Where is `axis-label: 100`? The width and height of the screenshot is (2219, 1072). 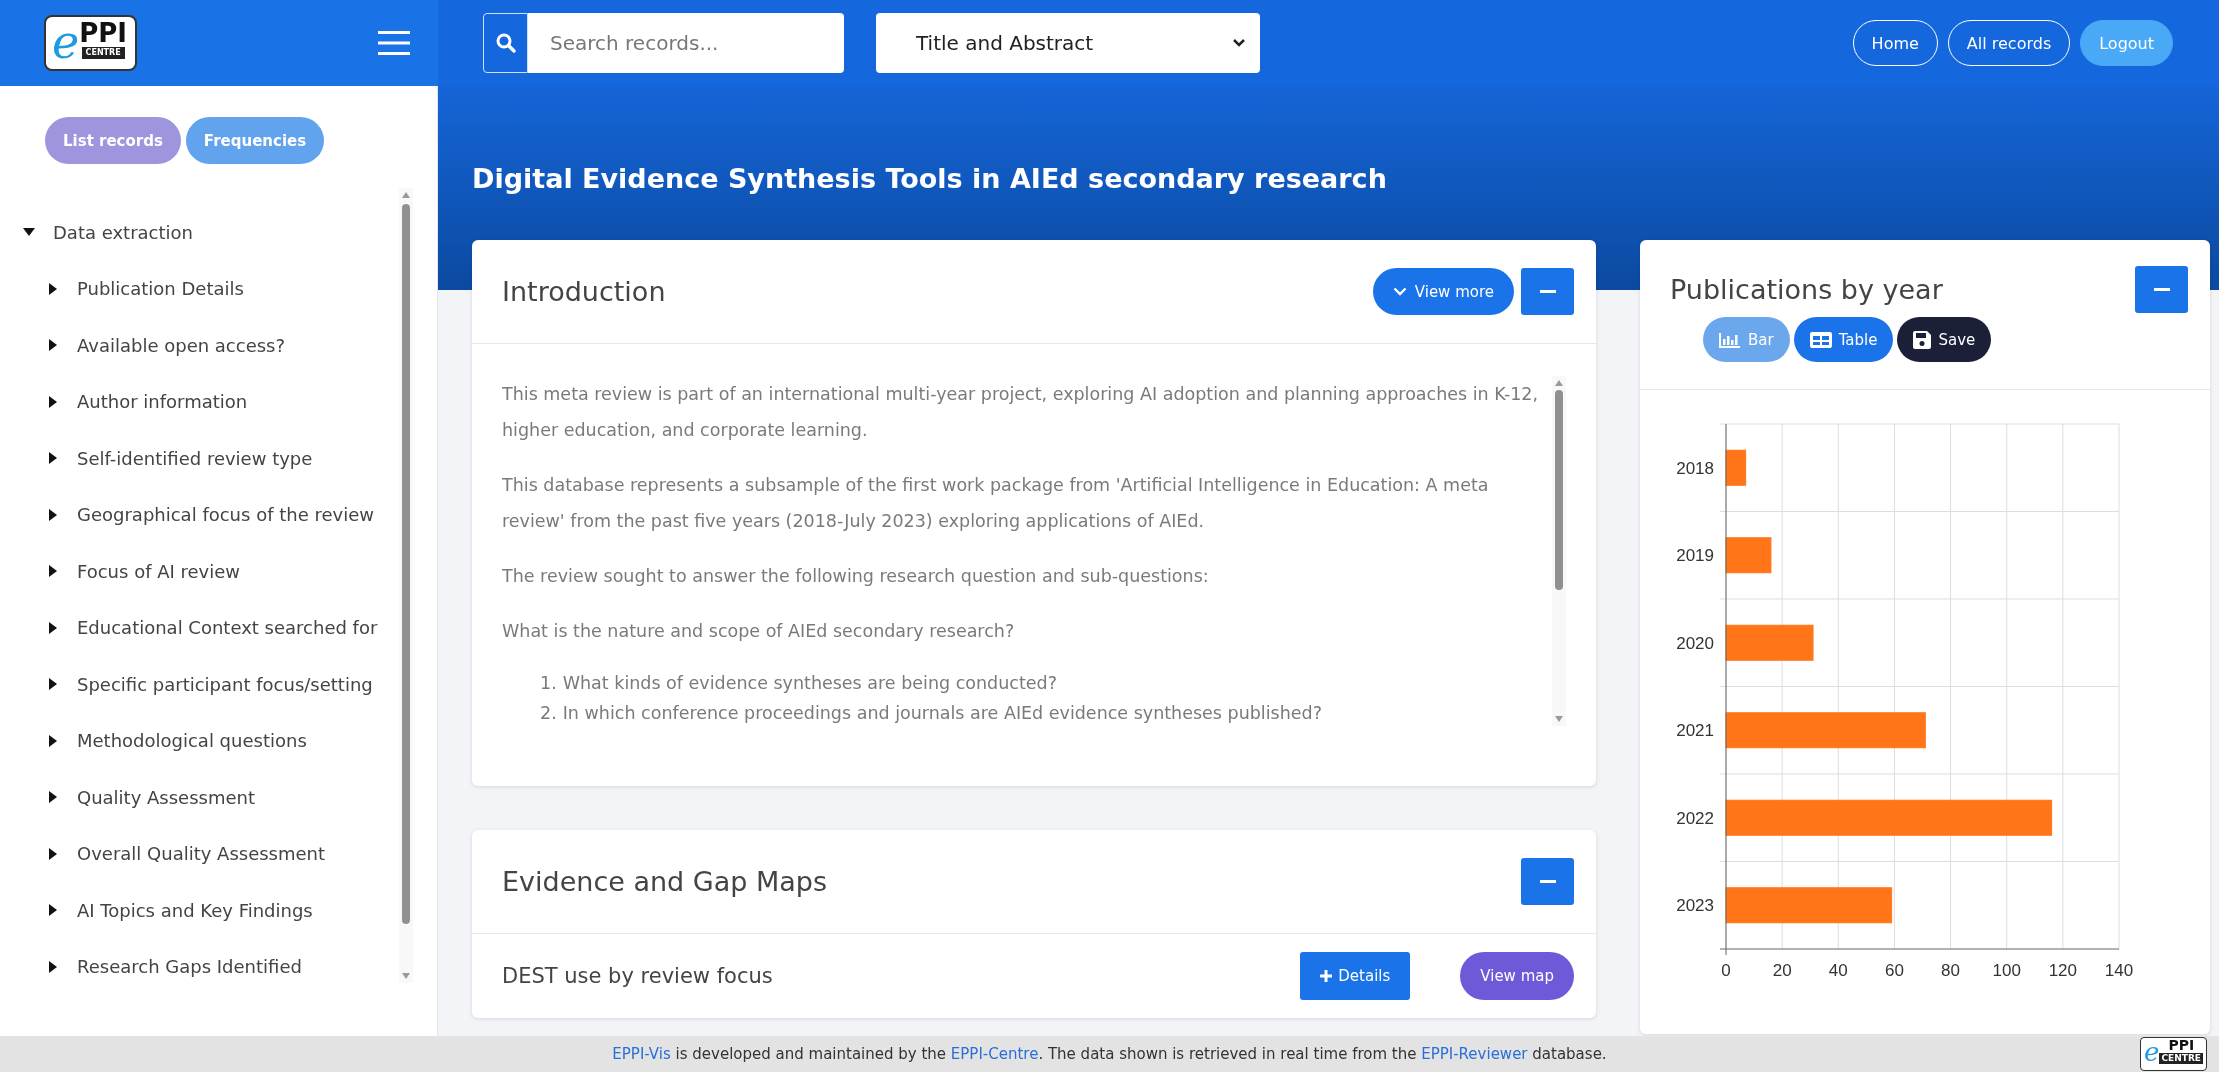 axis-label: 100 is located at coordinates (2006, 970).